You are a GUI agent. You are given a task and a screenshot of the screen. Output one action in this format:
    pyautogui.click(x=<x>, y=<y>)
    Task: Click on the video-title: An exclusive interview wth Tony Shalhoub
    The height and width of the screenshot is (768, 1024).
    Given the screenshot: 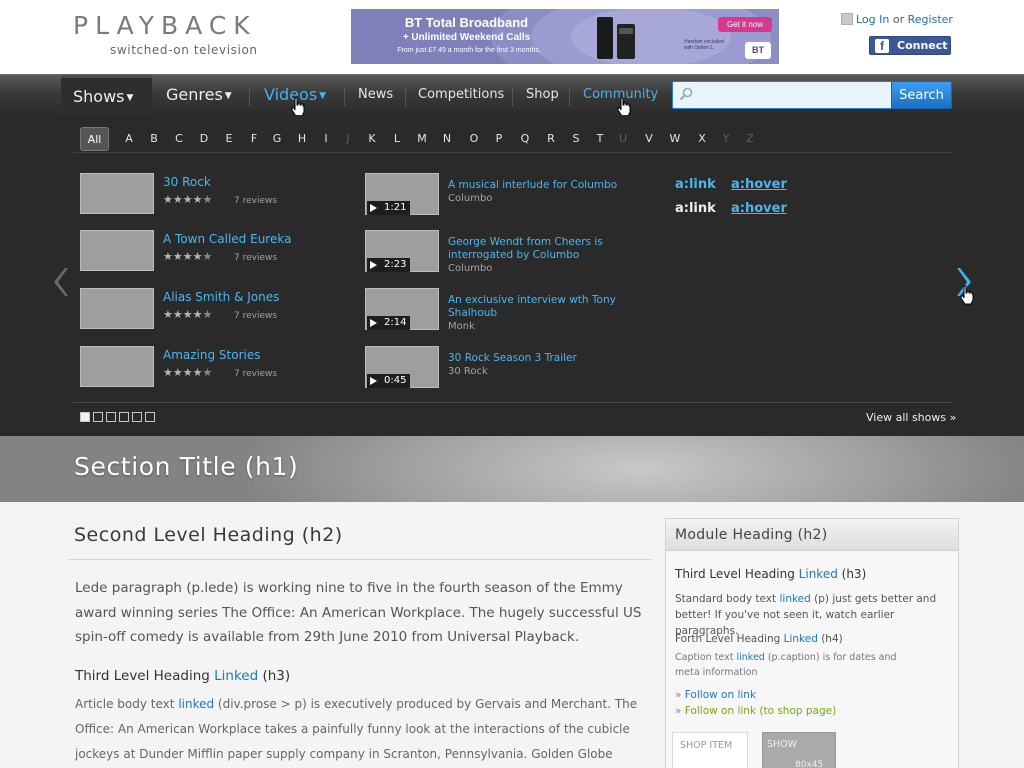 What is the action you would take?
    pyautogui.click(x=543, y=307)
    